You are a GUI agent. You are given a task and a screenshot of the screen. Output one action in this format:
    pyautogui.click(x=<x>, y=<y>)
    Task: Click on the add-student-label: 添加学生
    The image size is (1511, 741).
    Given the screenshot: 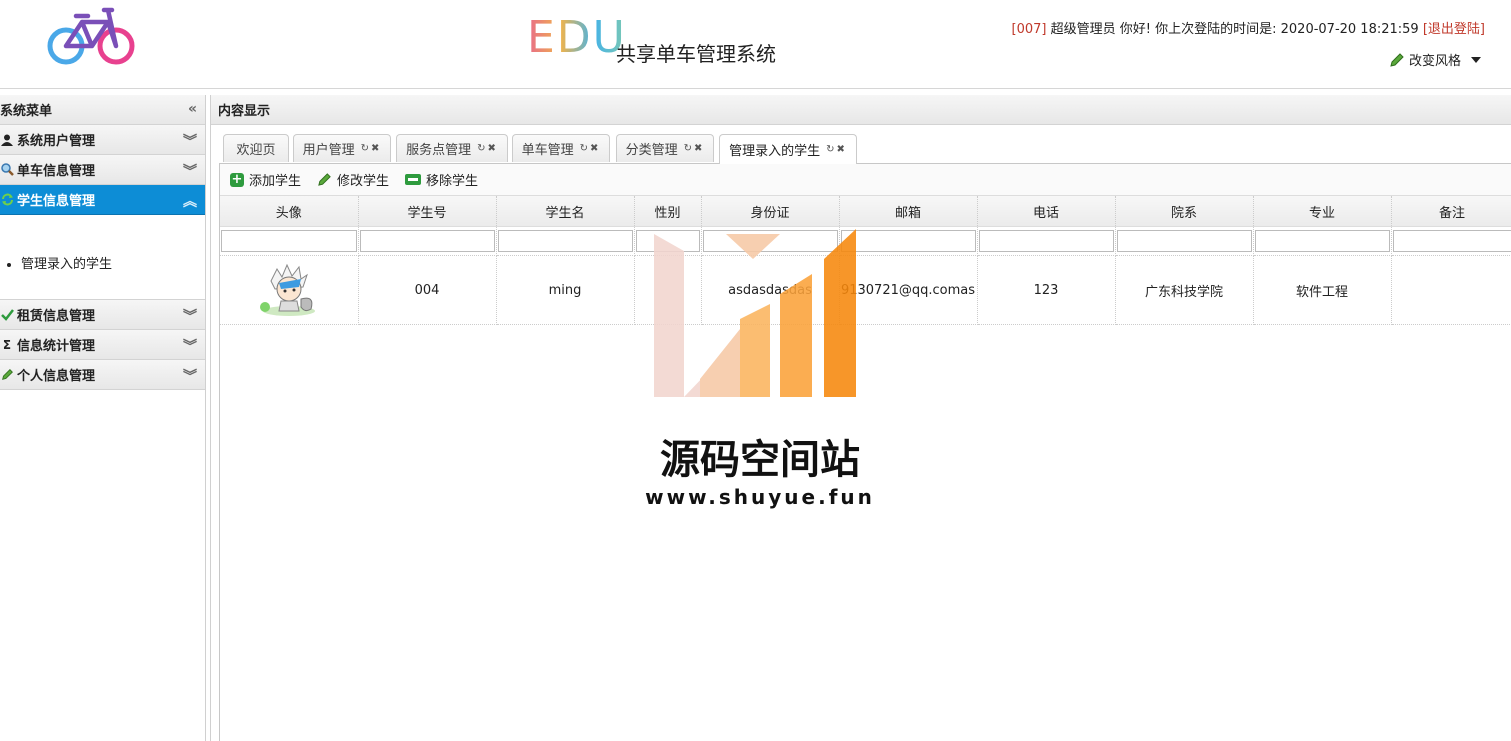 What is the action you would take?
    pyautogui.click(x=275, y=181)
    